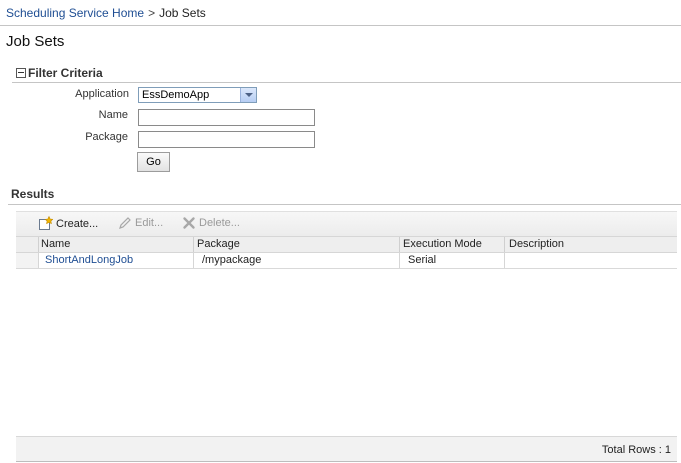  Describe the element at coordinates (218, 244) in the screenshot. I see `column-header-package: Package` at that location.